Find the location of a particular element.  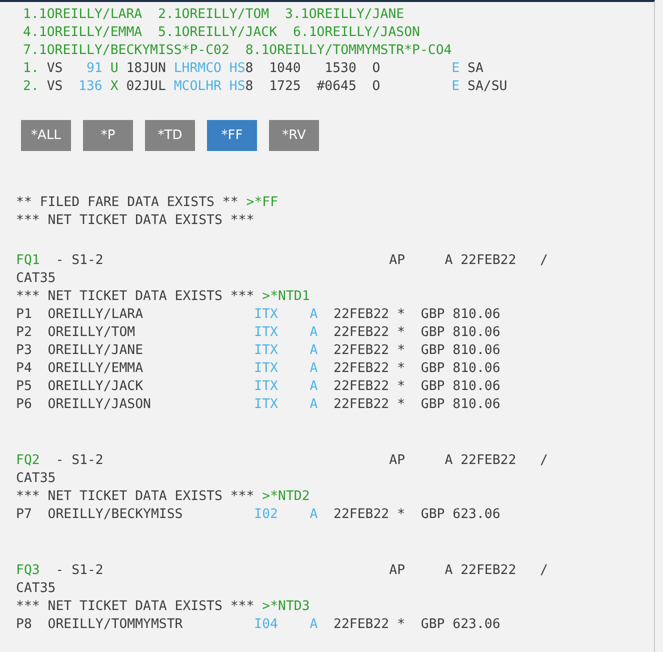

arrival-time: 1530 is located at coordinates (340, 69).